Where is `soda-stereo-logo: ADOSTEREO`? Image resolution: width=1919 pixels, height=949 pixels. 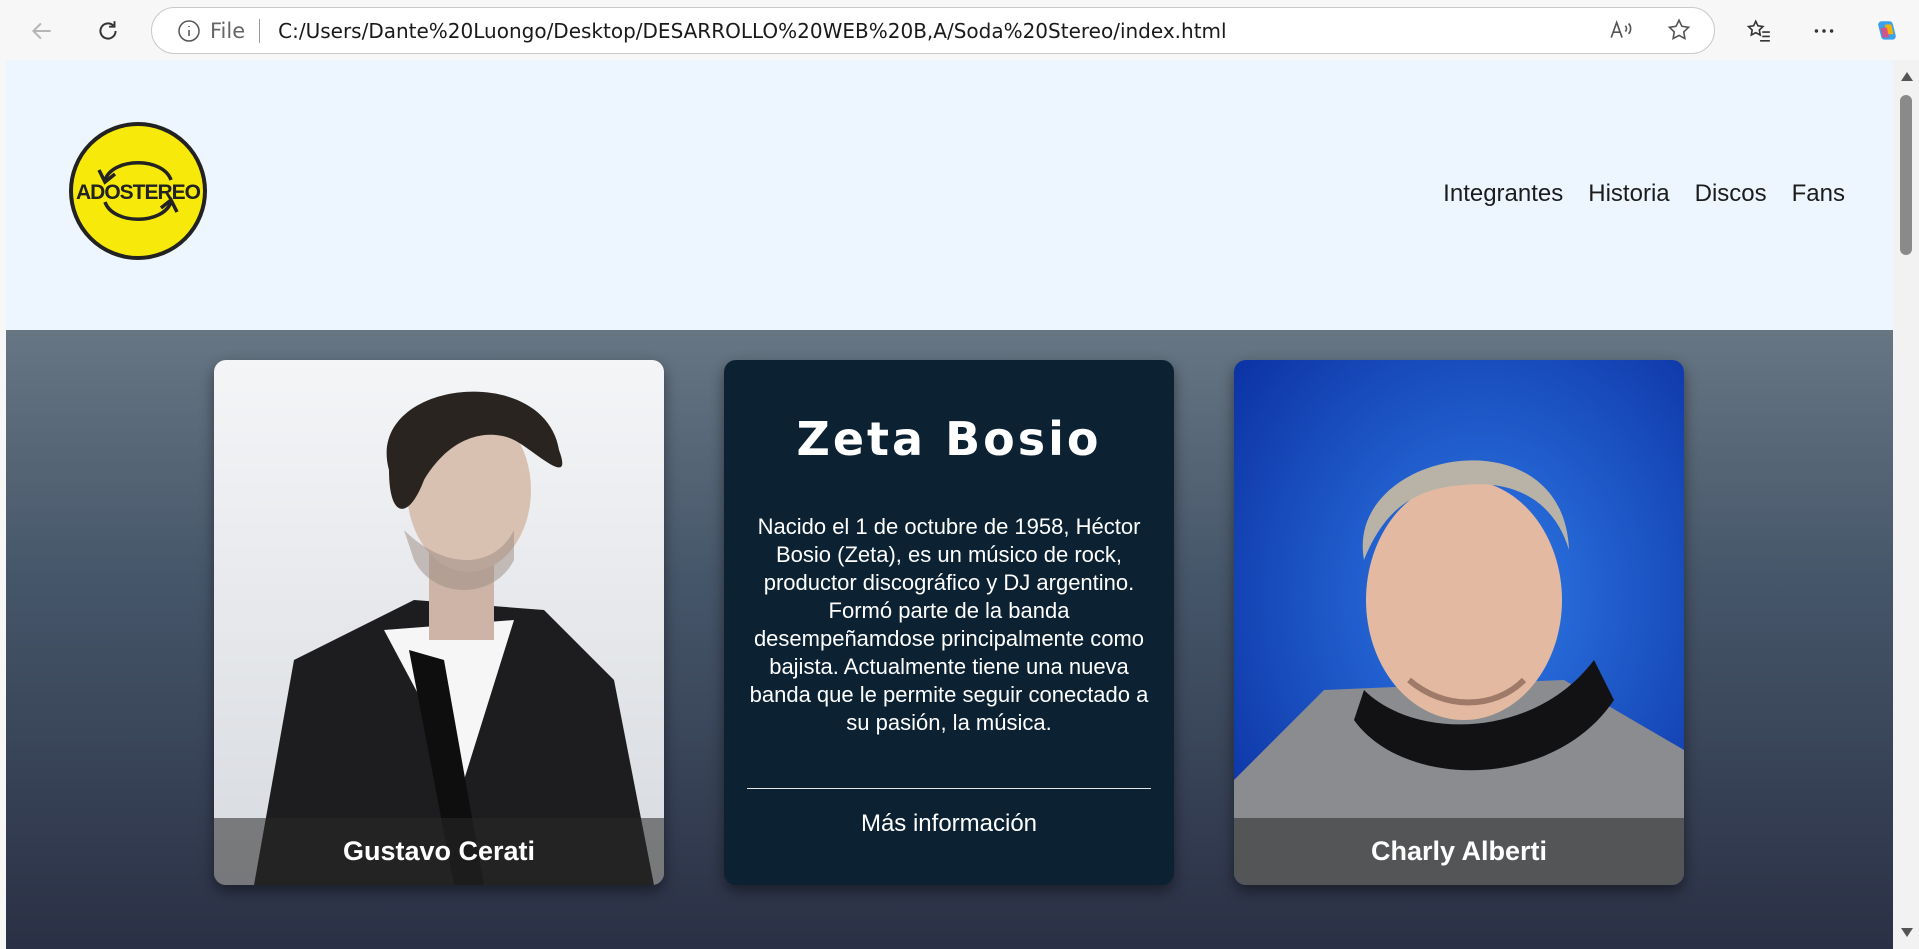
soda-stereo-logo: ADOSTEREO is located at coordinates (138, 191).